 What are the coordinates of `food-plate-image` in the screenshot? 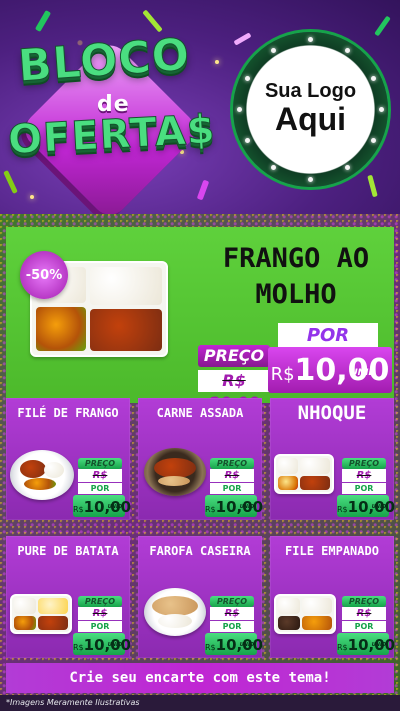 It's located at (42, 475).